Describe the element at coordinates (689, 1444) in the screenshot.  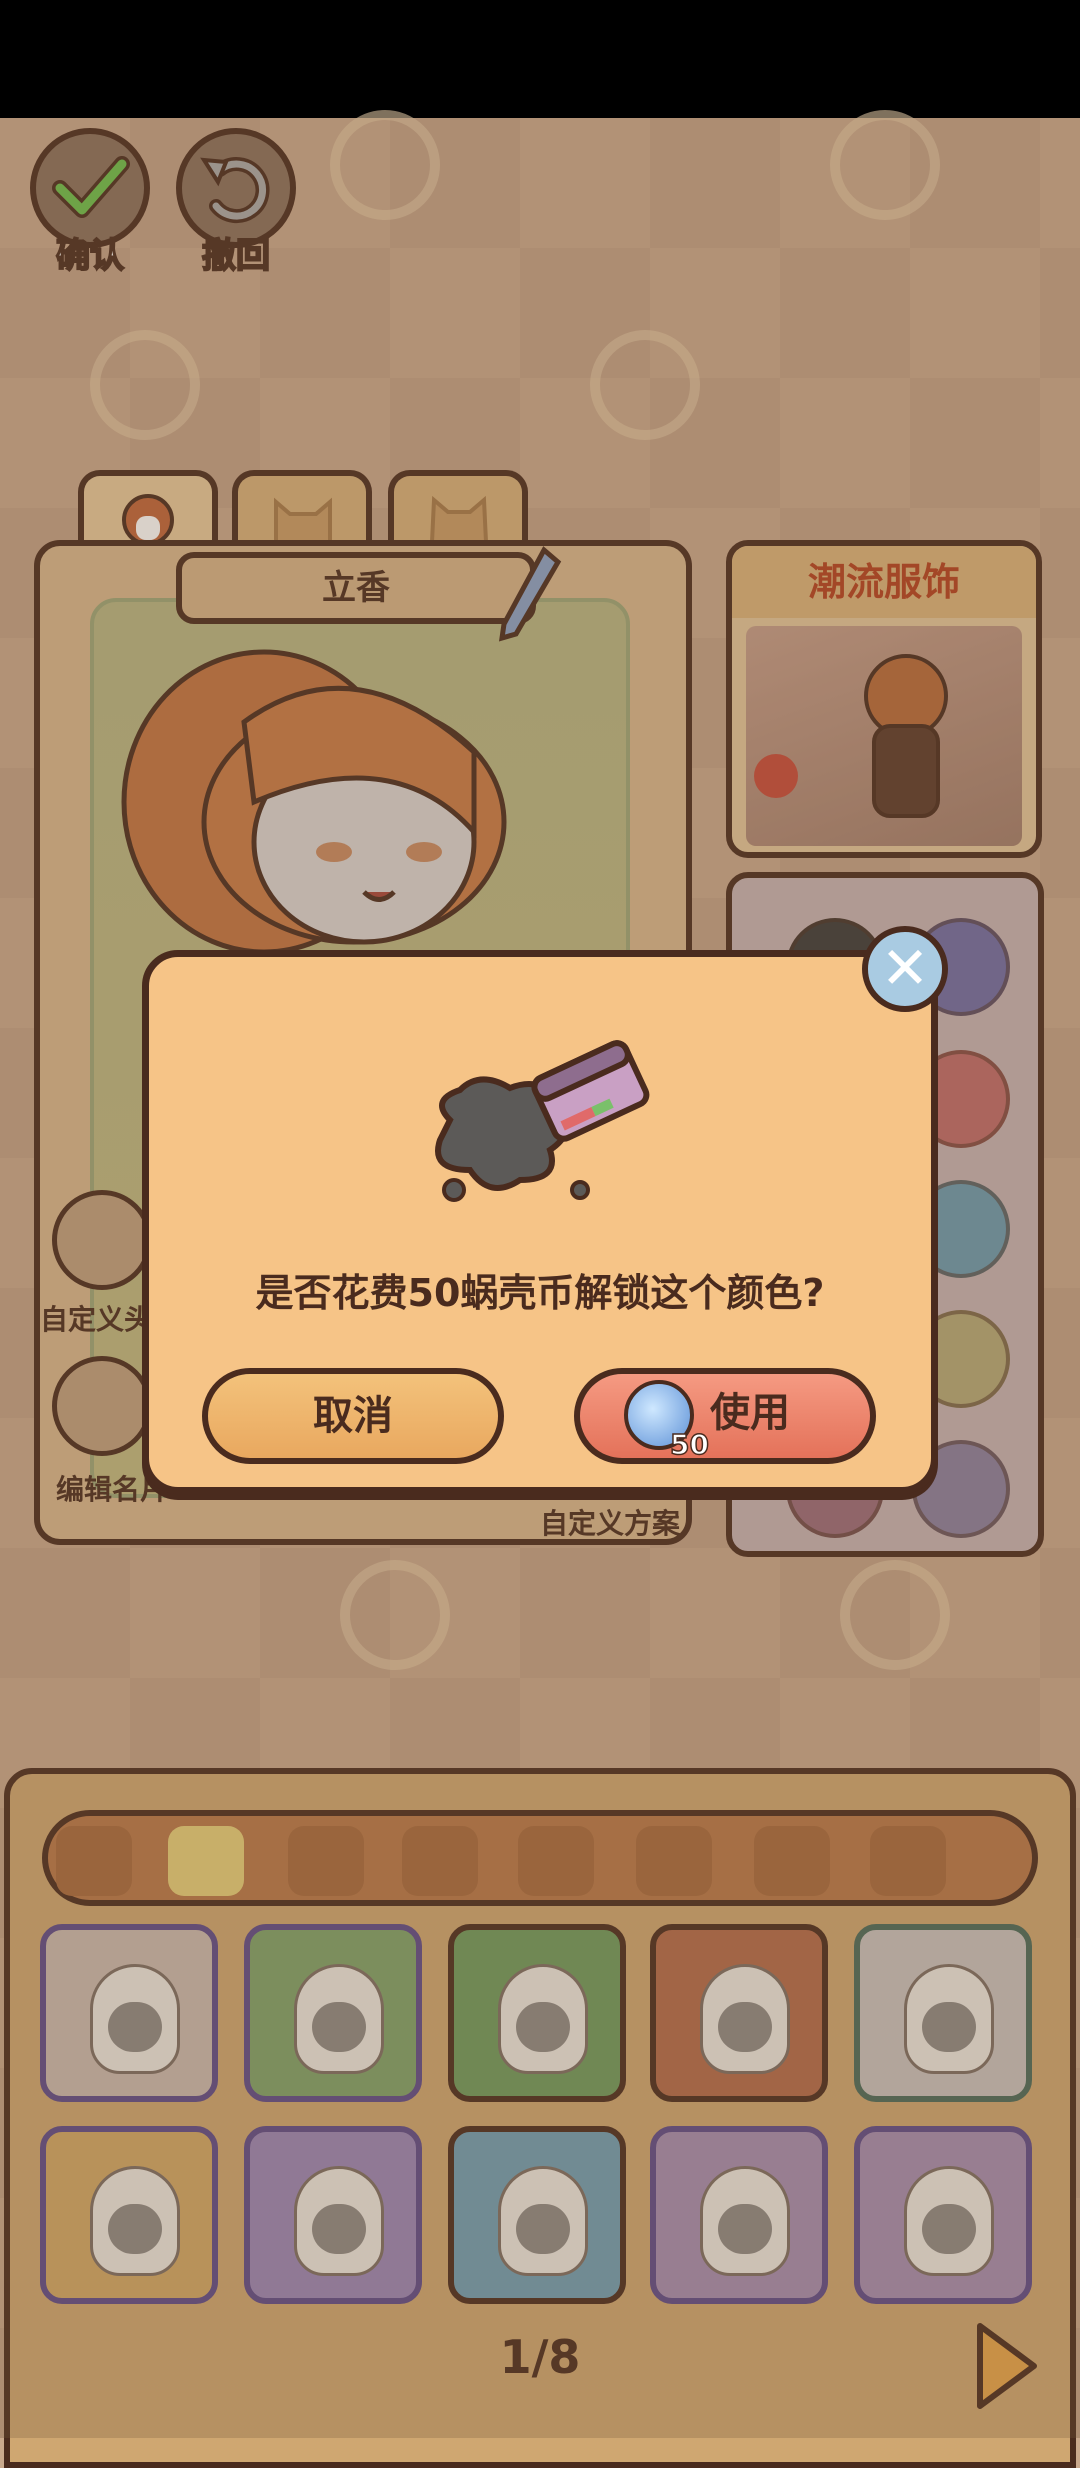
I see `coin-cost: 50` at that location.